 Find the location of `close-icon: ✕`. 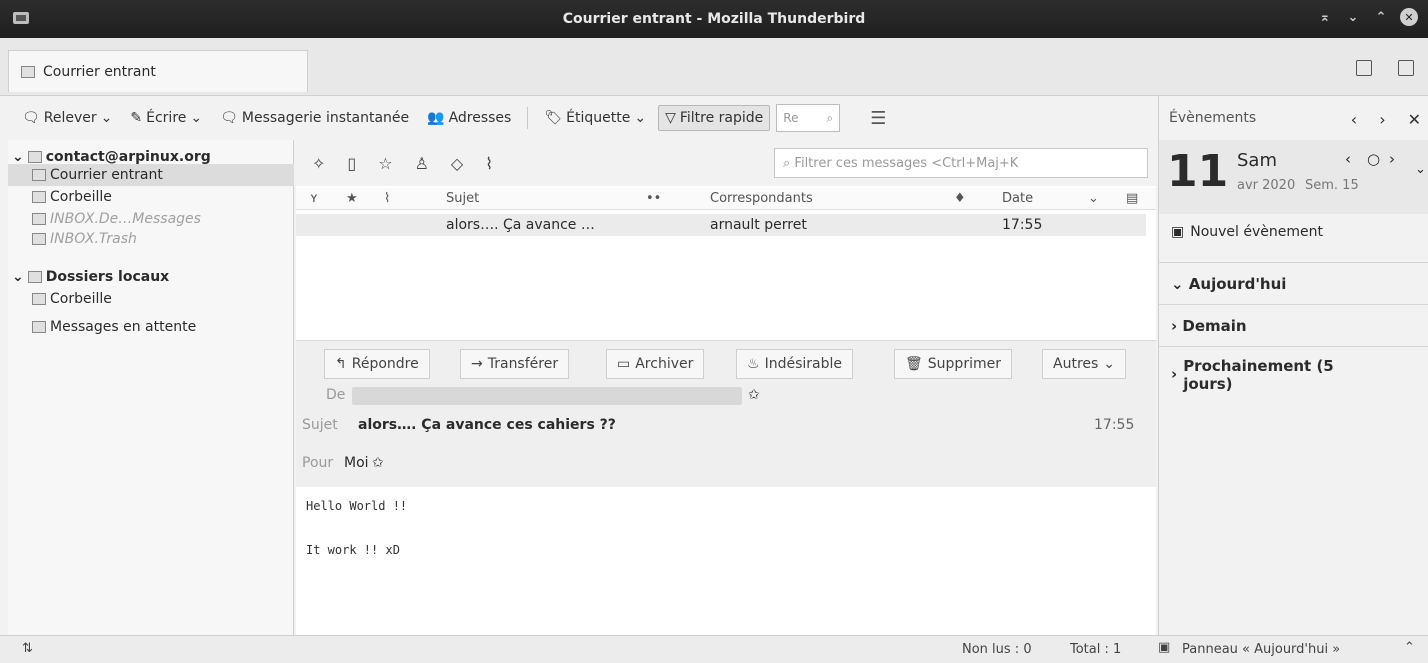

close-icon: ✕ is located at coordinates (1414, 119).